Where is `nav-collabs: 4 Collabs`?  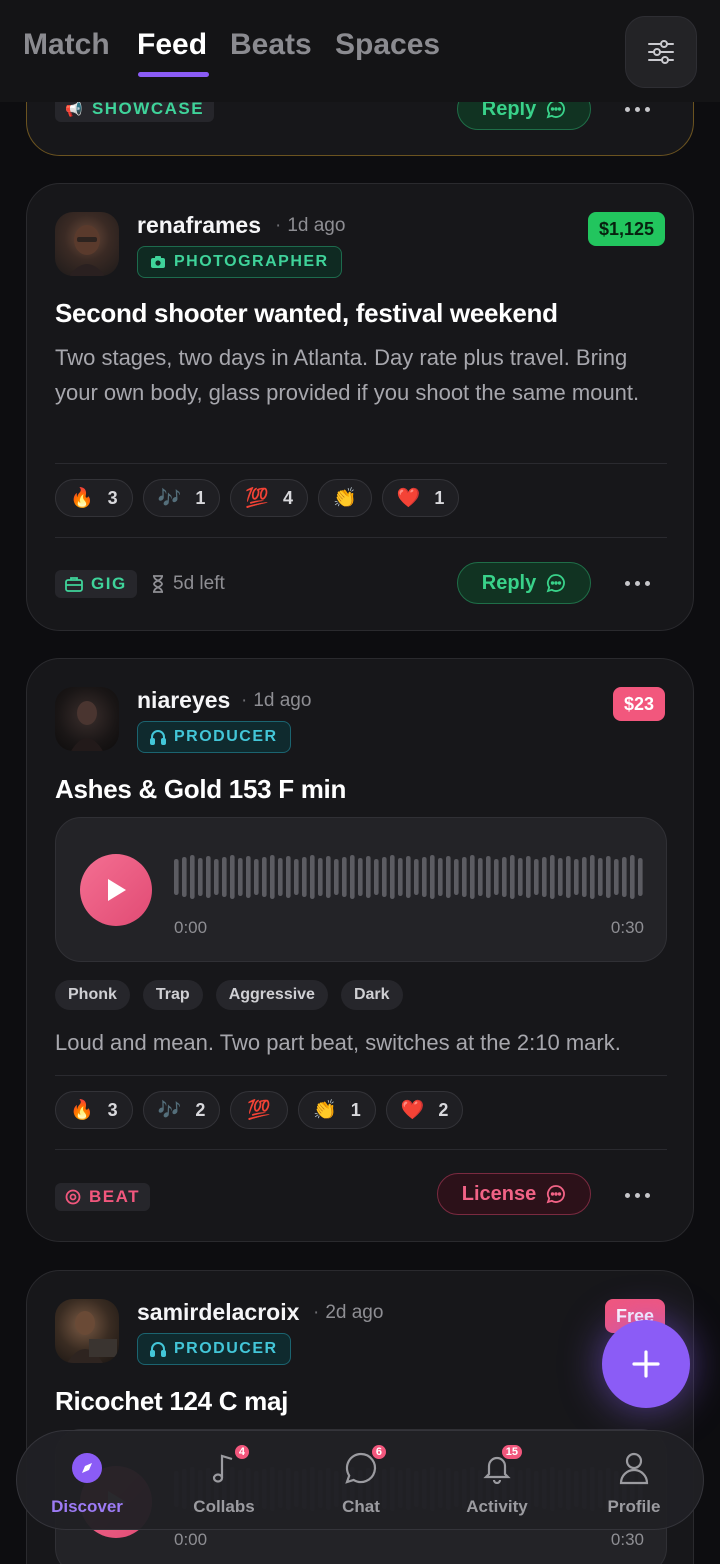
nav-collabs: 4 Collabs is located at coordinates (224, 1481).